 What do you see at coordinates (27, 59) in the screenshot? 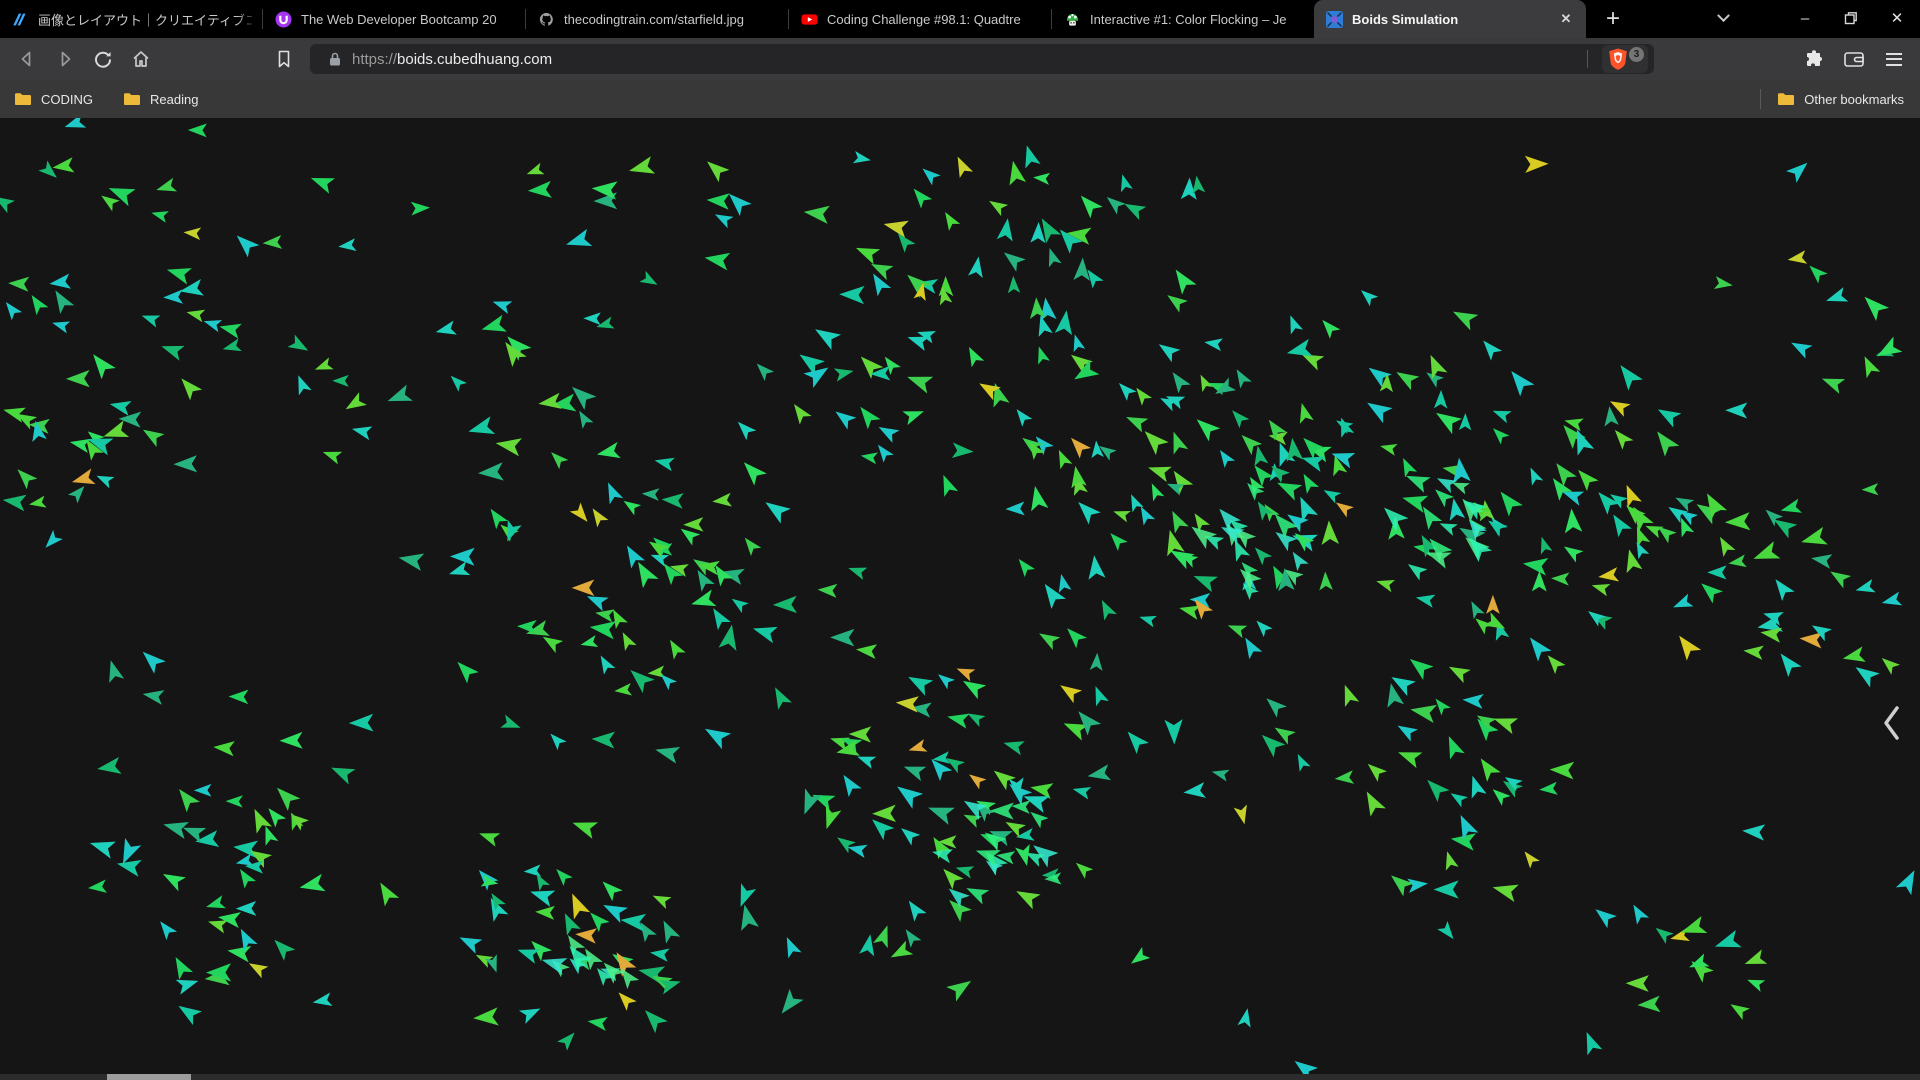
I see `back-button` at bounding box center [27, 59].